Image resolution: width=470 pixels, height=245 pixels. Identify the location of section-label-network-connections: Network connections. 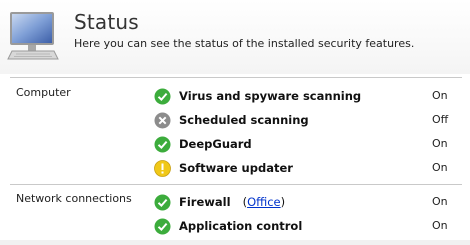
(74, 198).